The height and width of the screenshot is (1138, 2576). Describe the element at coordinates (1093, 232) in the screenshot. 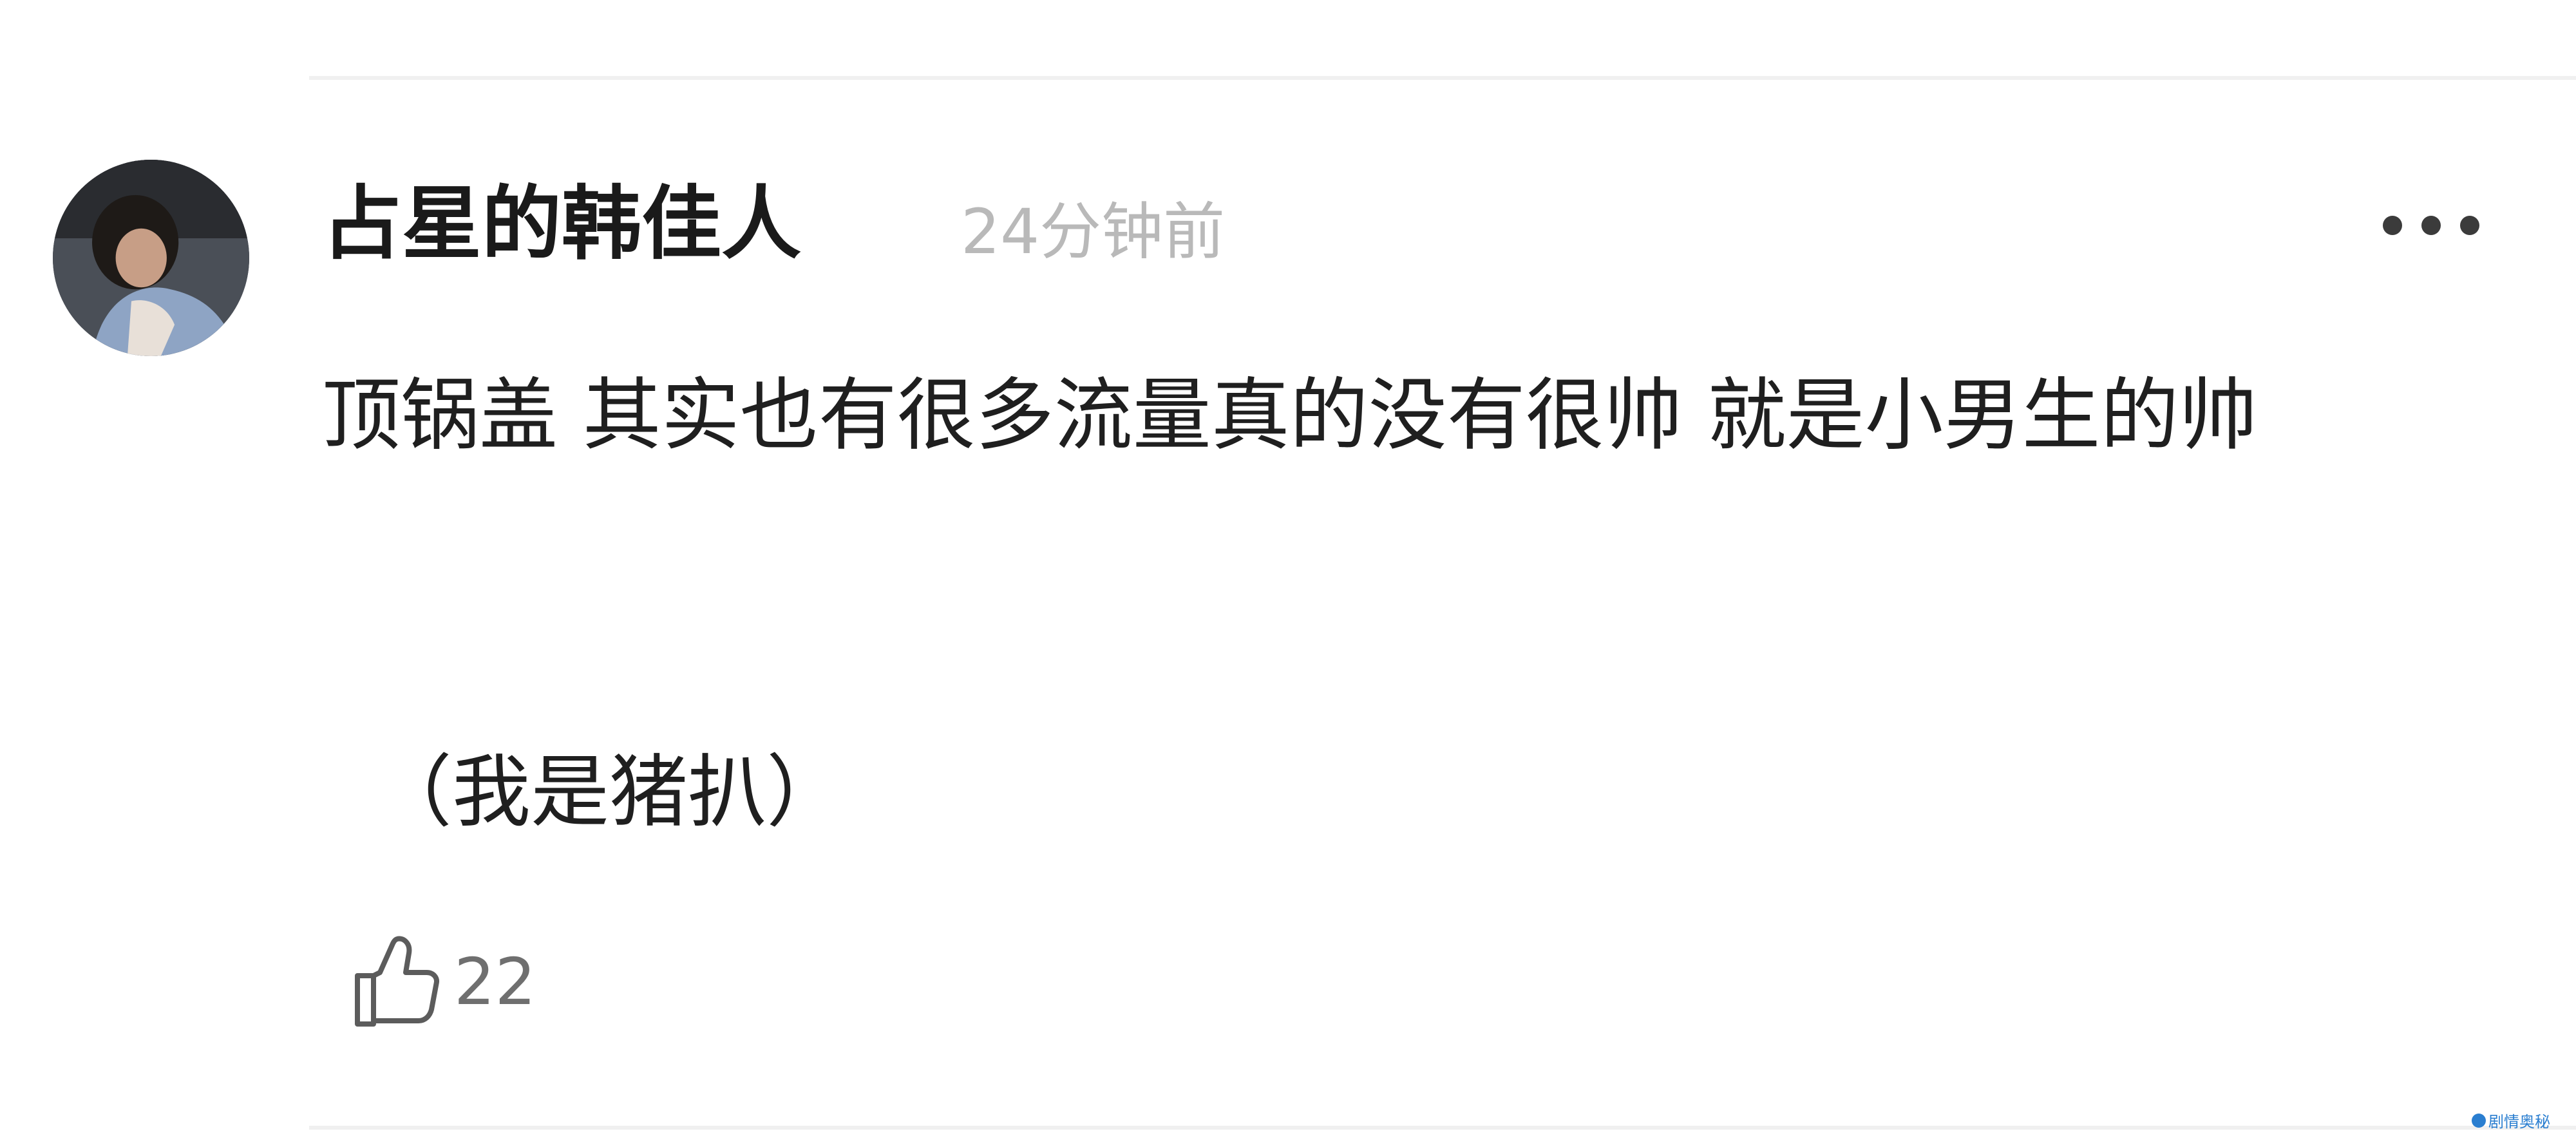

I see `timestamp: 24分钟前` at that location.